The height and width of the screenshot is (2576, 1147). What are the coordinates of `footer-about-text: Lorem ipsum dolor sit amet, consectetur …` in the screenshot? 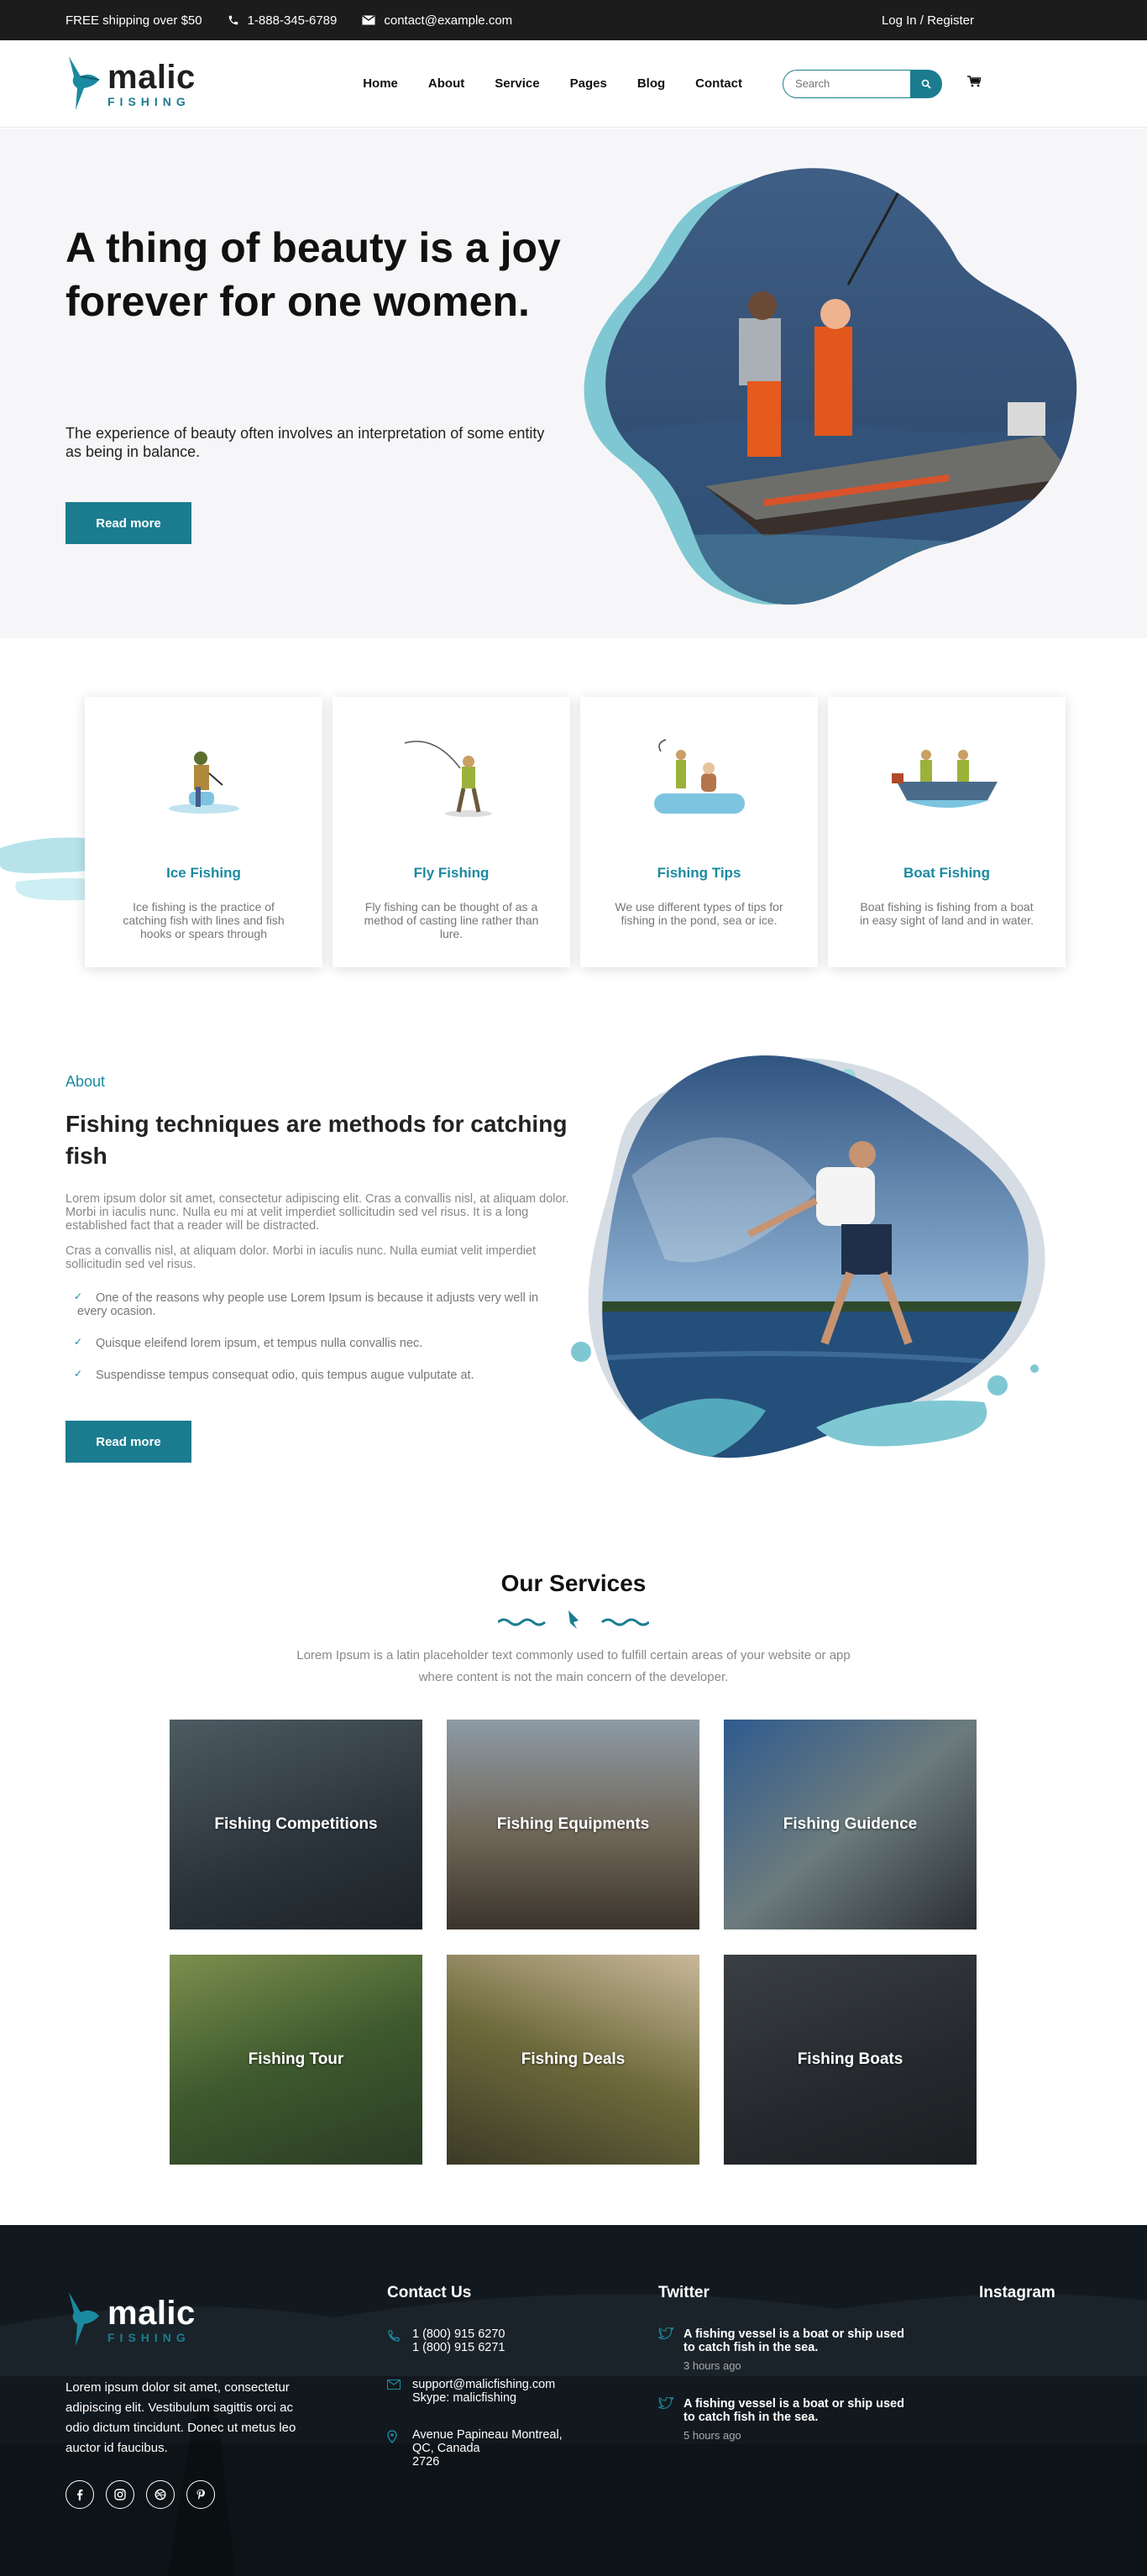 It's located at (180, 2418).